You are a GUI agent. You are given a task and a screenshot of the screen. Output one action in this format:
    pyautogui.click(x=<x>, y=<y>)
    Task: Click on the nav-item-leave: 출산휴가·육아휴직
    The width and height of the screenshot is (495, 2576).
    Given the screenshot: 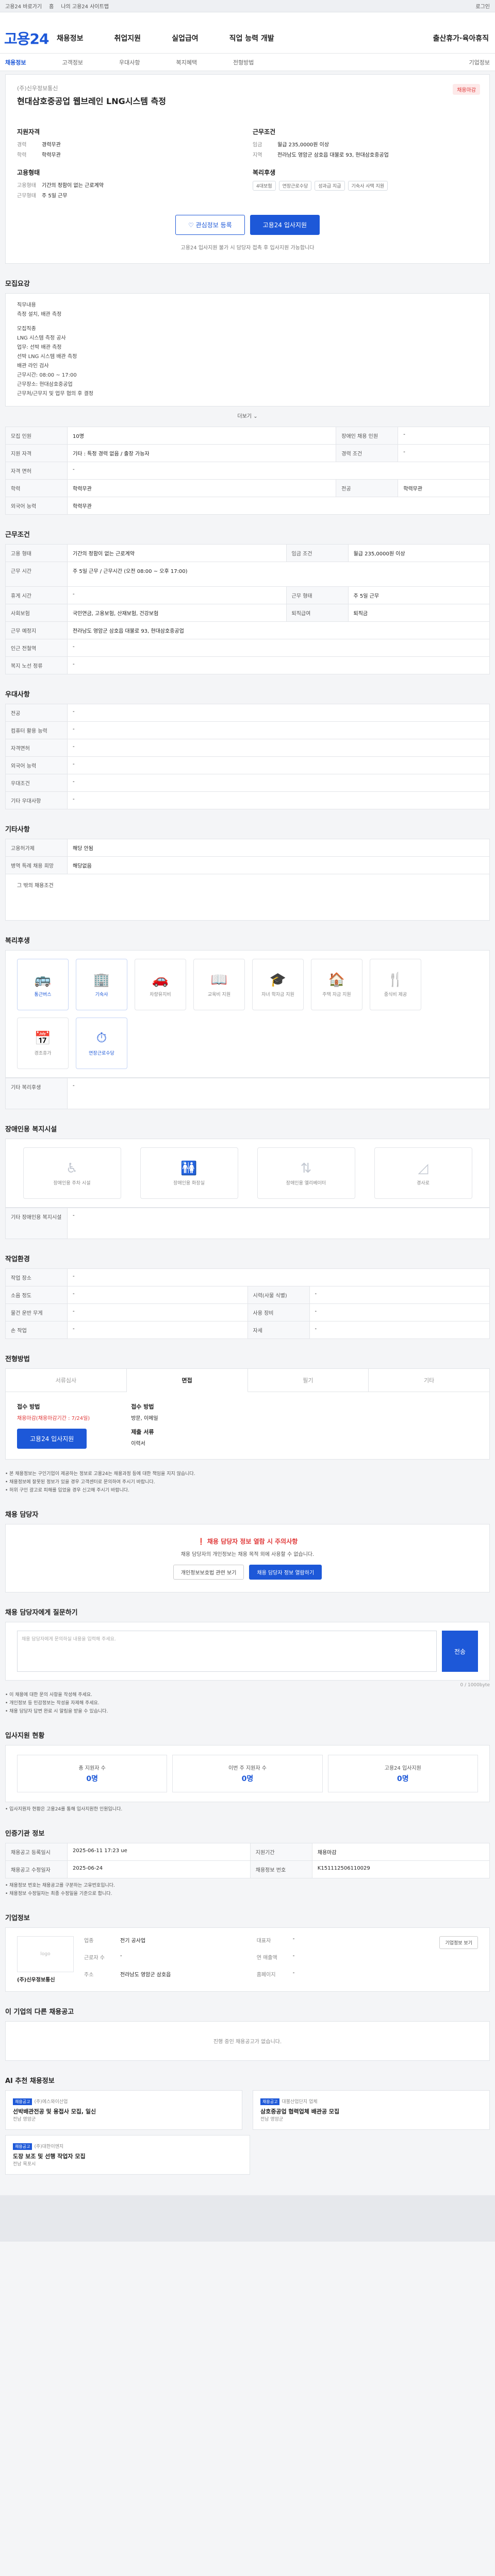 What is the action you would take?
    pyautogui.click(x=461, y=38)
    